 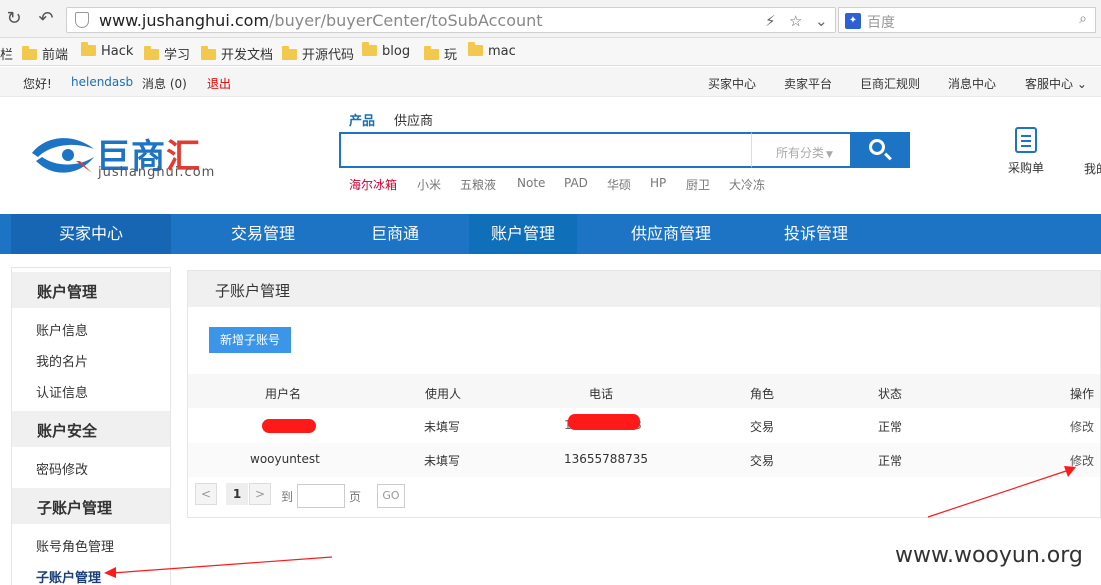 I want to click on baidu-paw-icon: ✦, so click(x=853, y=21).